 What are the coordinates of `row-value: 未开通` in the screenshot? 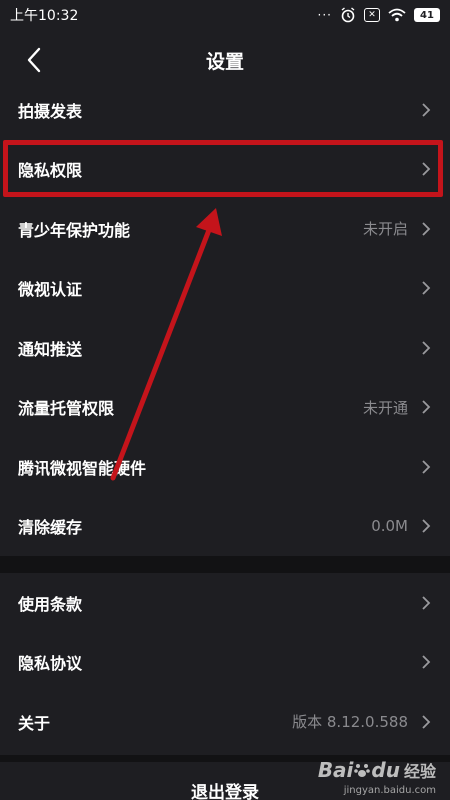 It's located at (385, 407).